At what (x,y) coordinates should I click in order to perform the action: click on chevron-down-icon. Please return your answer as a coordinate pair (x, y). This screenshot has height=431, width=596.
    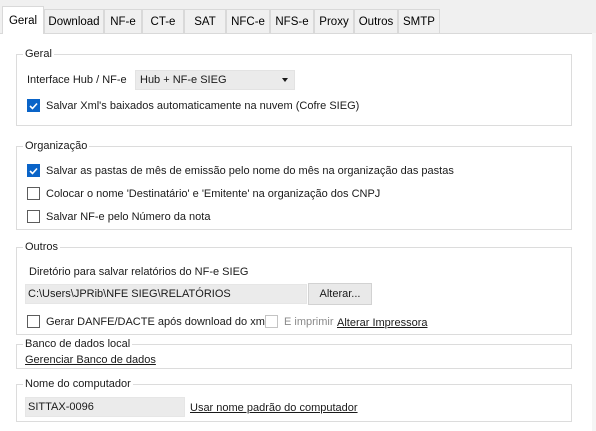
    Looking at the image, I should click on (285, 80).